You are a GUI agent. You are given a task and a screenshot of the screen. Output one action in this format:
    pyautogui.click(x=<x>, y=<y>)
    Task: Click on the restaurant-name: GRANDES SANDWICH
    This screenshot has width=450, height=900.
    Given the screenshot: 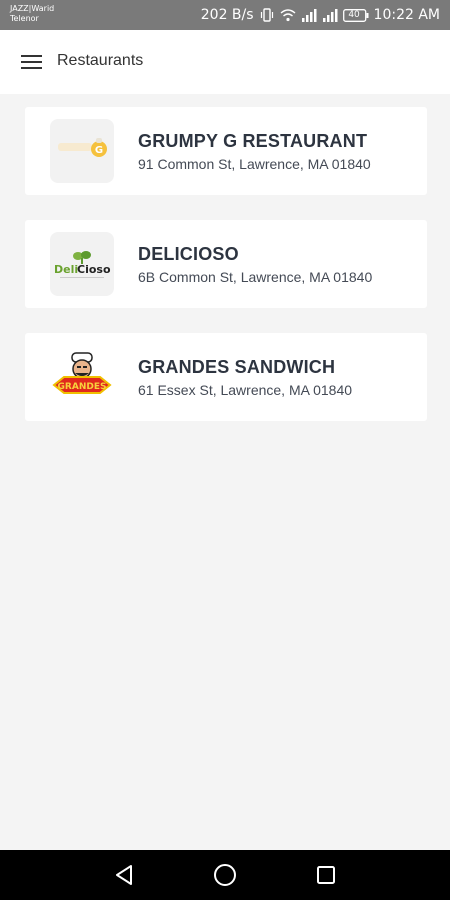 What is the action you would take?
    pyautogui.click(x=237, y=367)
    